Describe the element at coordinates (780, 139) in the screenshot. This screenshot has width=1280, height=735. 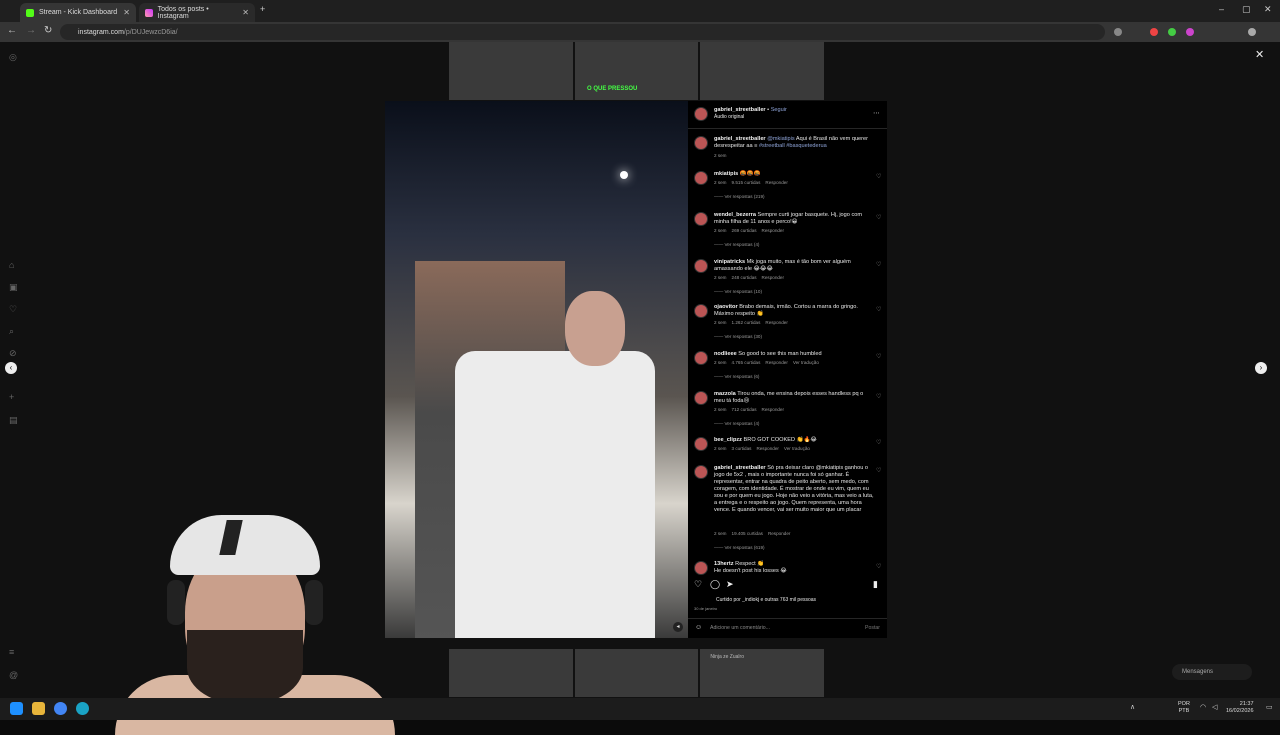
I see `caption-mention: @mkiatipis` at that location.